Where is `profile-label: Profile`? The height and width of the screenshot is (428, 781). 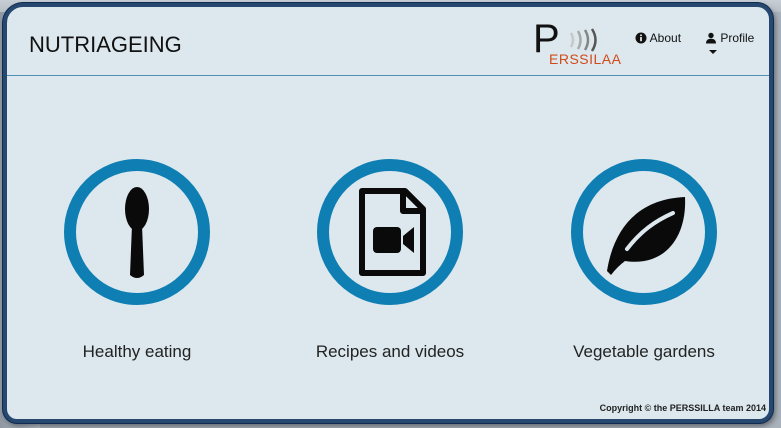
profile-label: Profile is located at coordinates (737, 38).